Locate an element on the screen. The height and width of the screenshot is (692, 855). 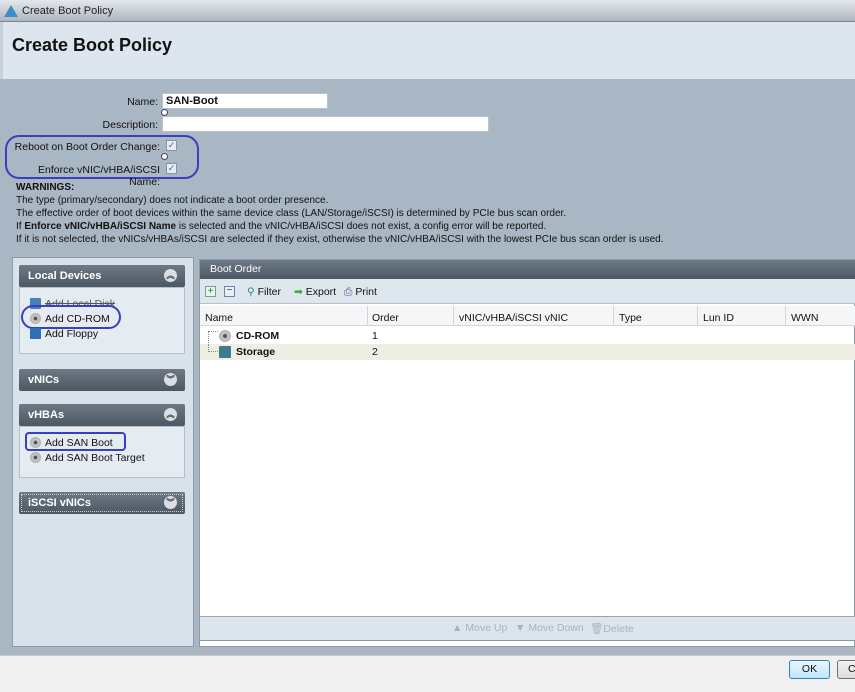
table-row: Storage 2 is located at coordinates (527, 352).